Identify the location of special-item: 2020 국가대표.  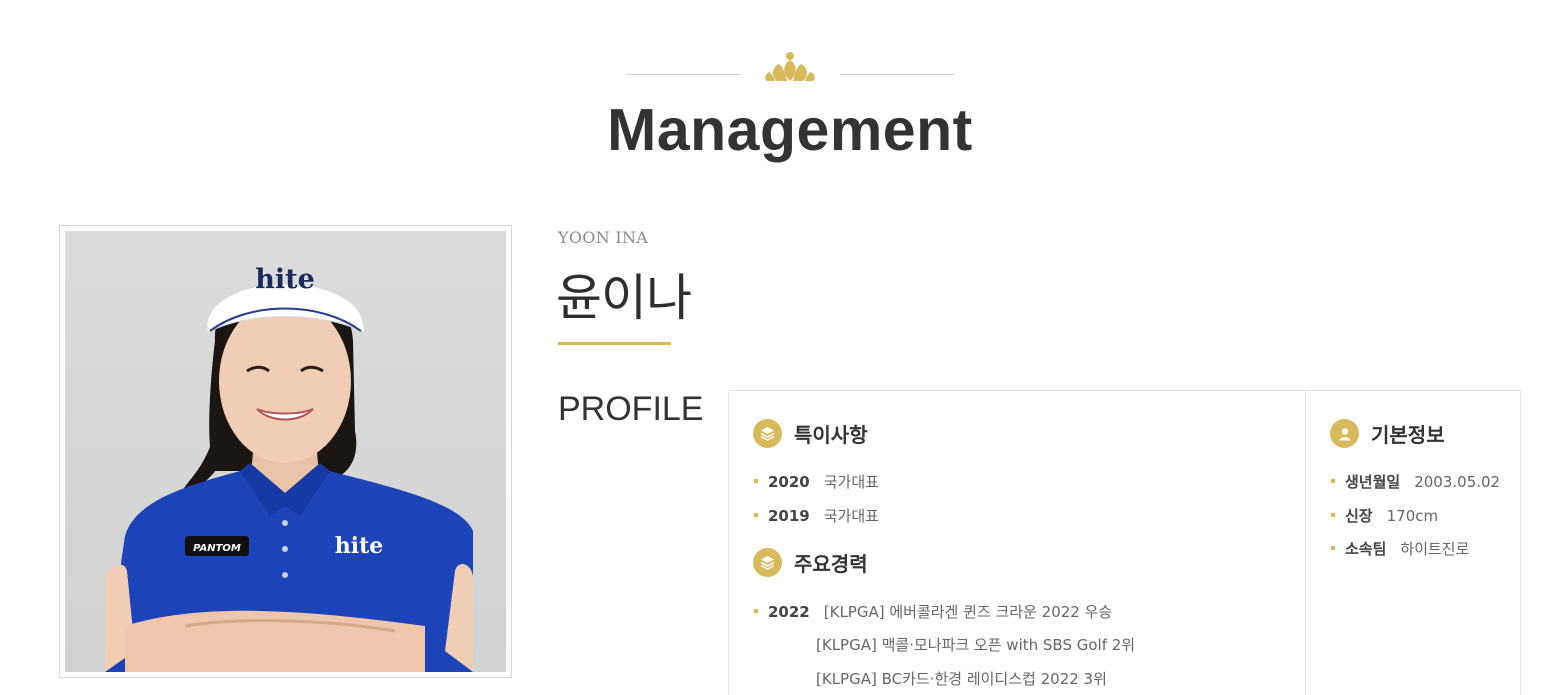
(816, 481).